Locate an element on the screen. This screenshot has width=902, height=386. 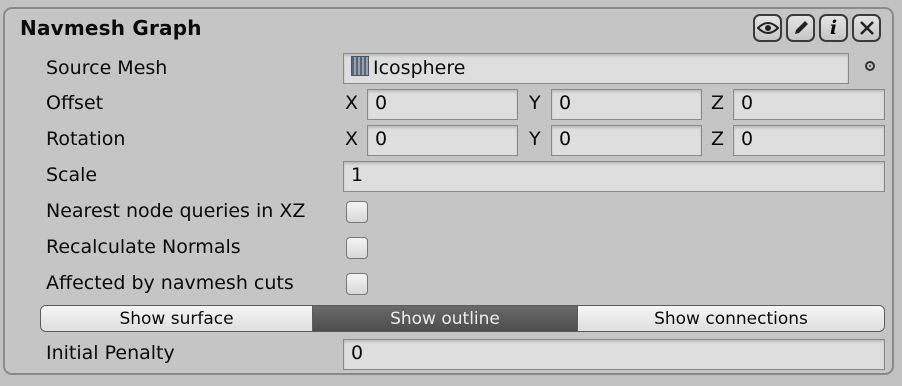
initial-penalty-label: Initial Penalty is located at coordinates (110, 353).